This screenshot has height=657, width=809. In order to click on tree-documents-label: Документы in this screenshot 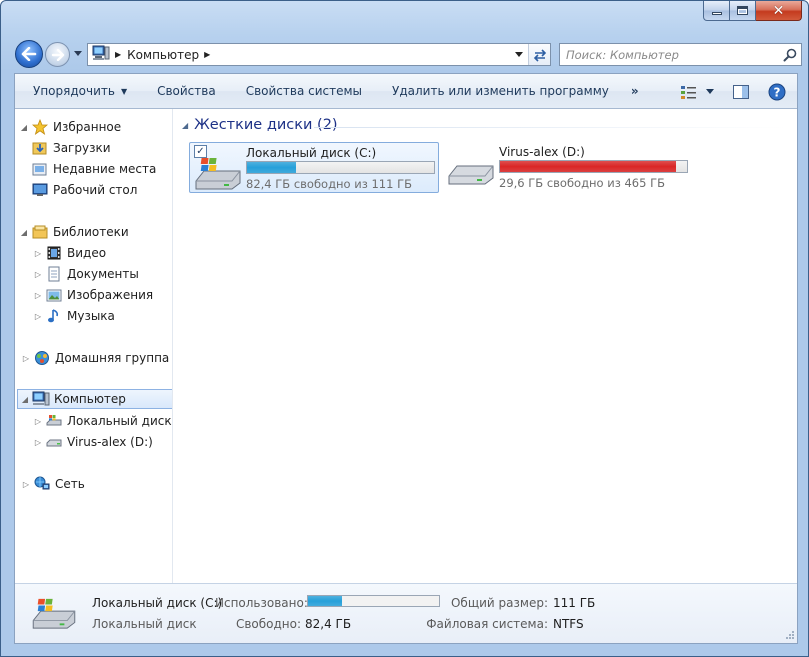, I will do `click(103, 274)`.